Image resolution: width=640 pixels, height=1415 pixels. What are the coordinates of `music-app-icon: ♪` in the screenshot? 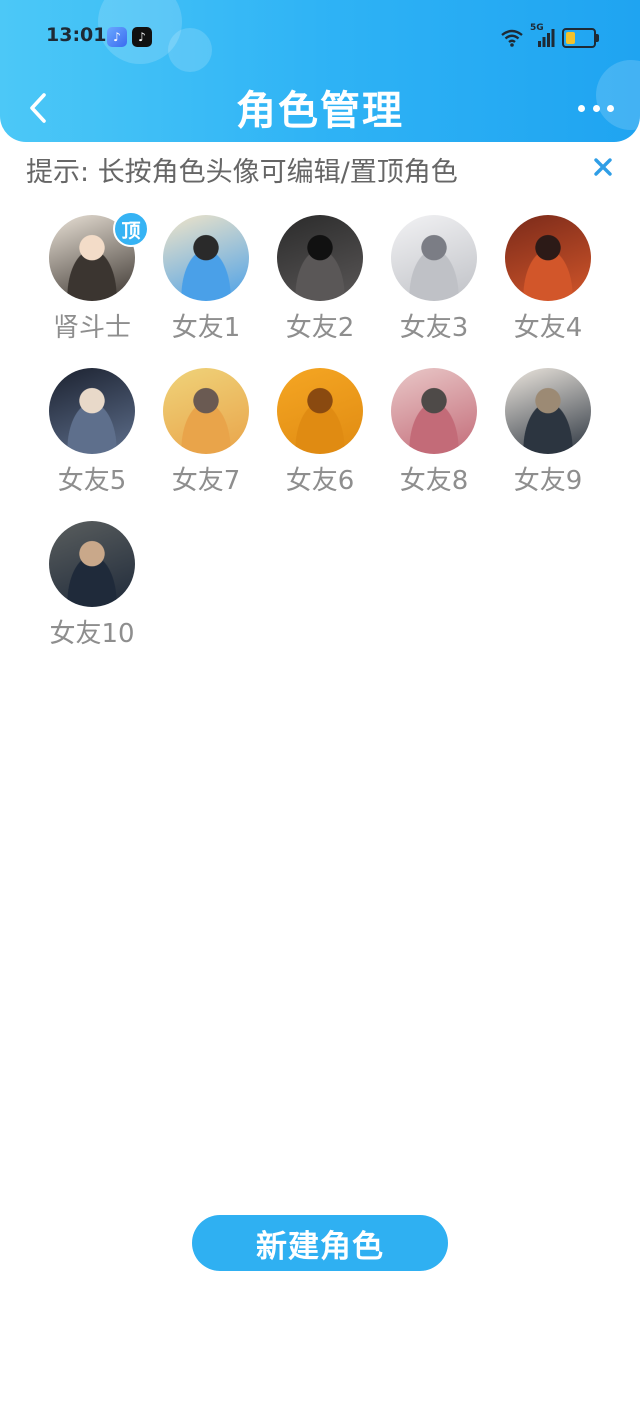 It's located at (117, 37).